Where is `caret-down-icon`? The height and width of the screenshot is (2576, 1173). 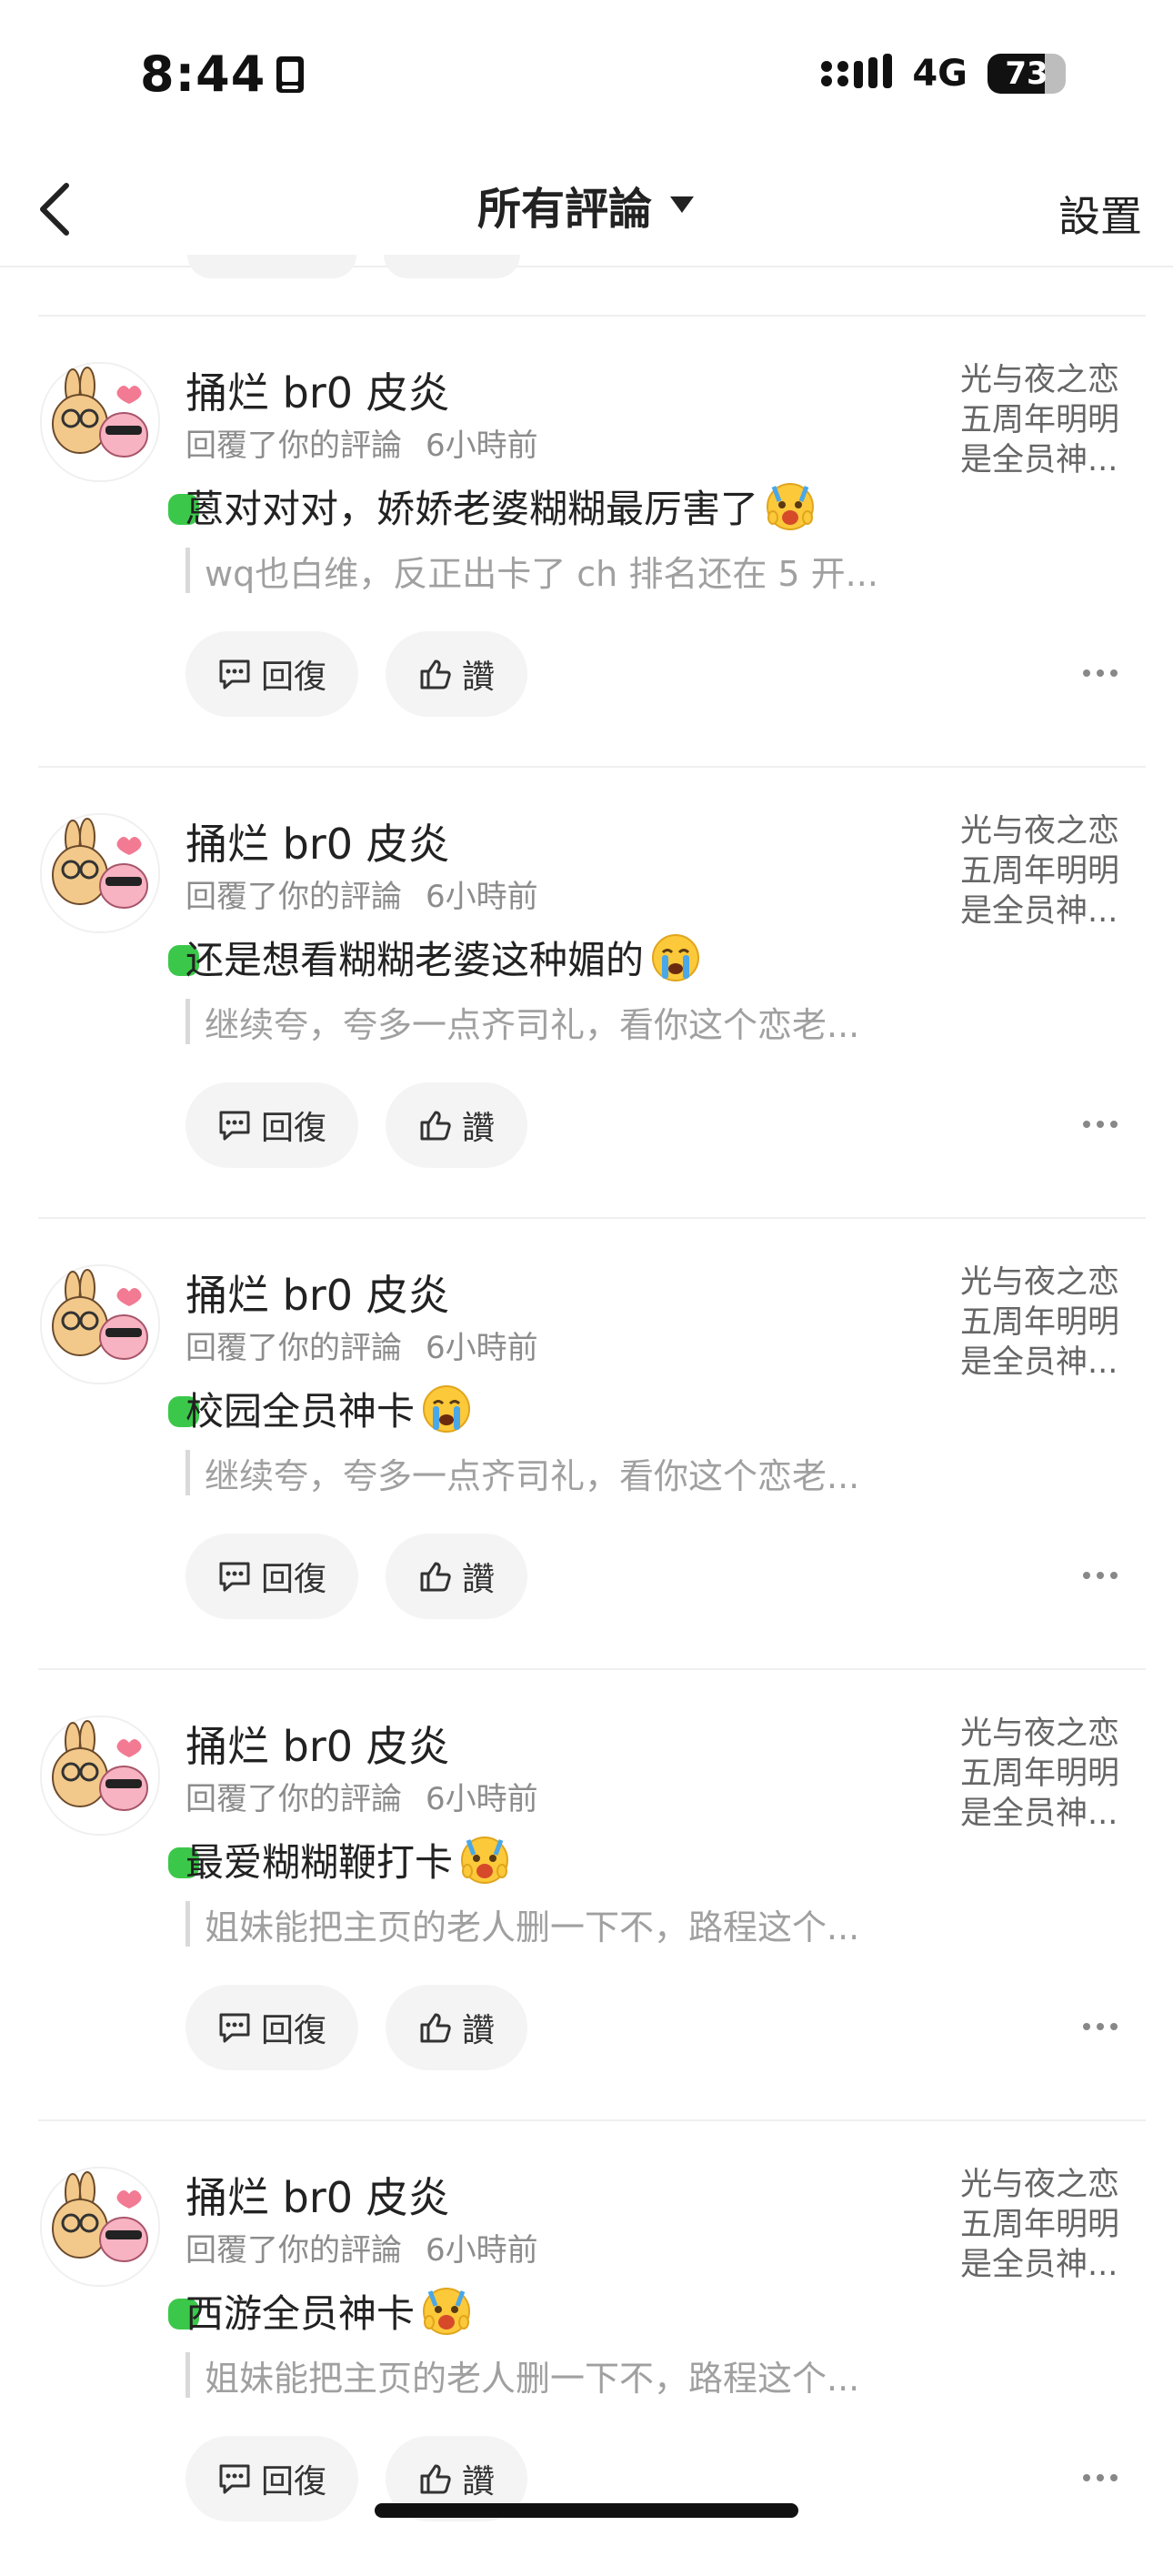 caret-down-icon is located at coordinates (682, 204).